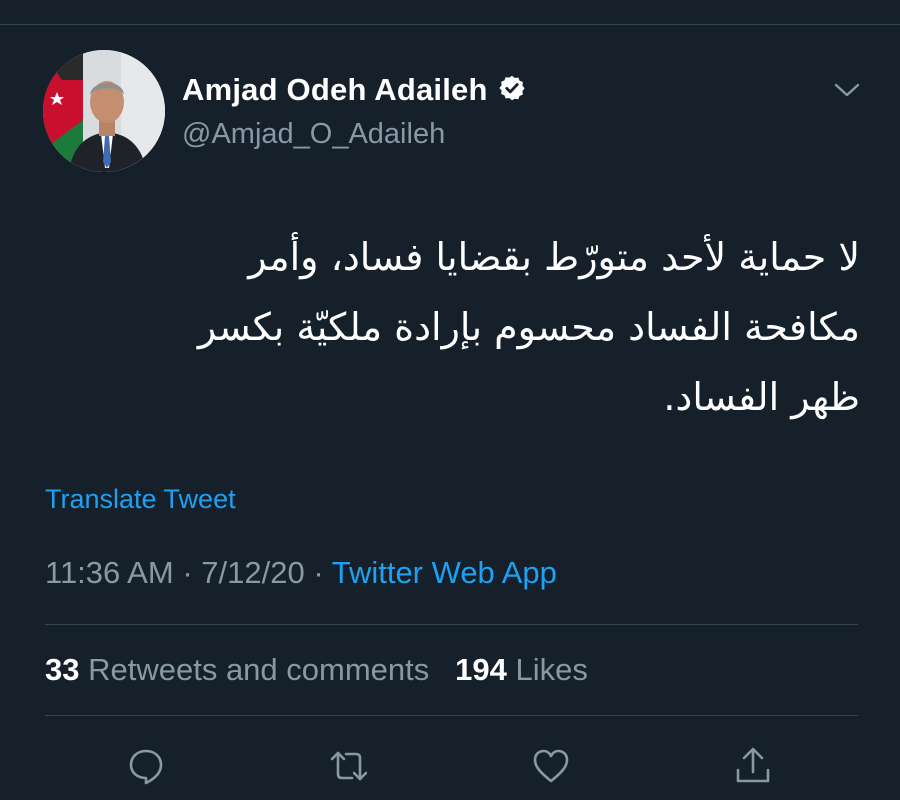 The image size is (900, 800). I want to click on tweet-meta: 11:36 AM · 7/12/20 · Twitter Web App, so click(301, 573).